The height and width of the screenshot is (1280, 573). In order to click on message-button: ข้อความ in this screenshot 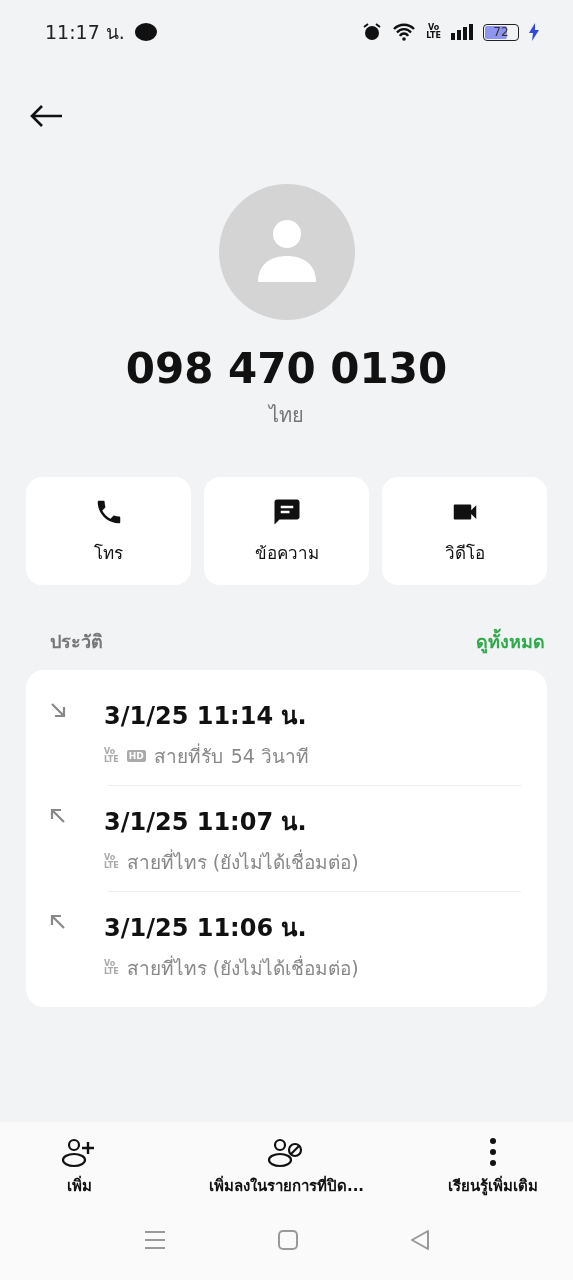, I will do `click(286, 531)`.